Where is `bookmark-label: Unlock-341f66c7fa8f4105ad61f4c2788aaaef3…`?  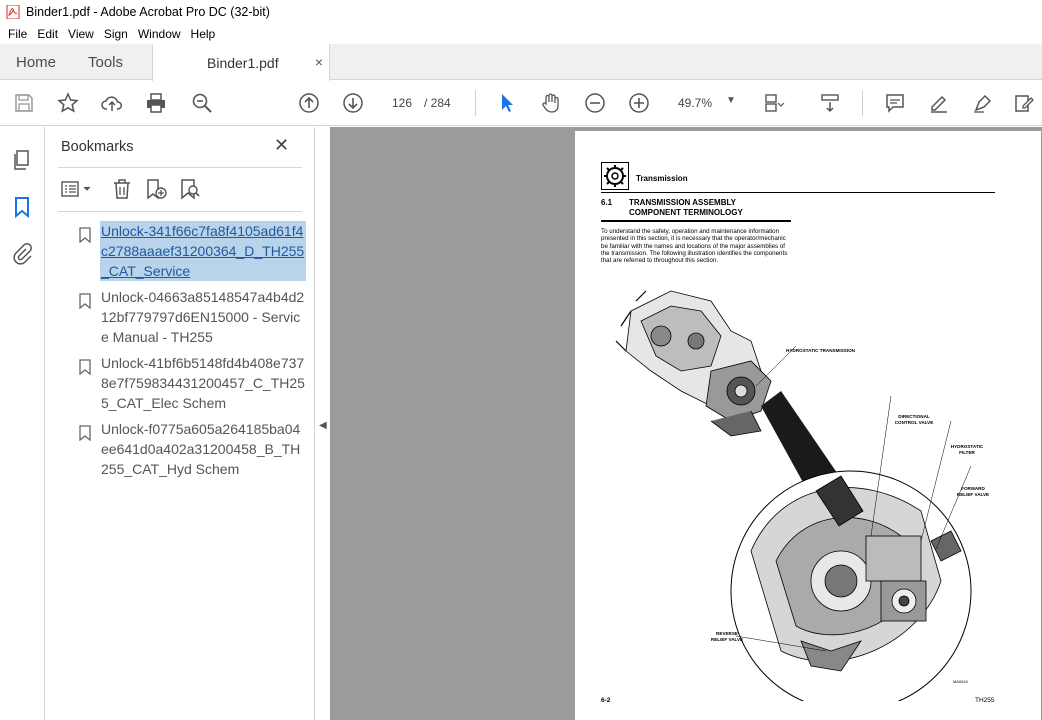 bookmark-label: Unlock-341f66c7fa8f4105ad61f4c2788aaaef3… is located at coordinates (203, 251).